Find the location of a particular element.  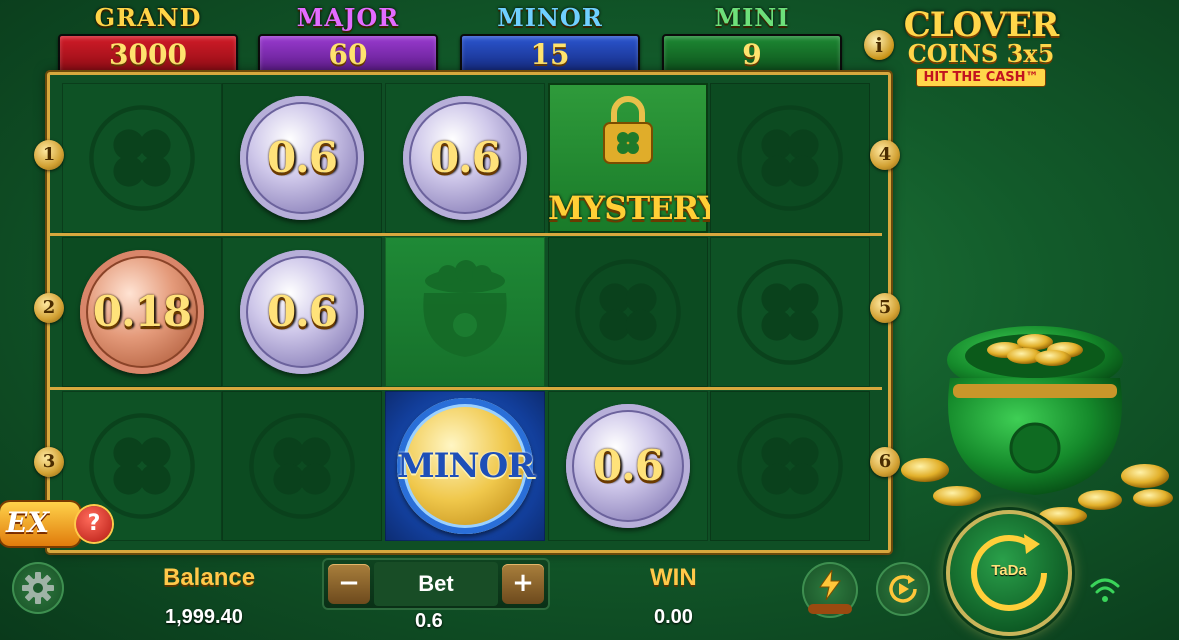

bet-value: 0.6 is located at coordinates (429, 621).